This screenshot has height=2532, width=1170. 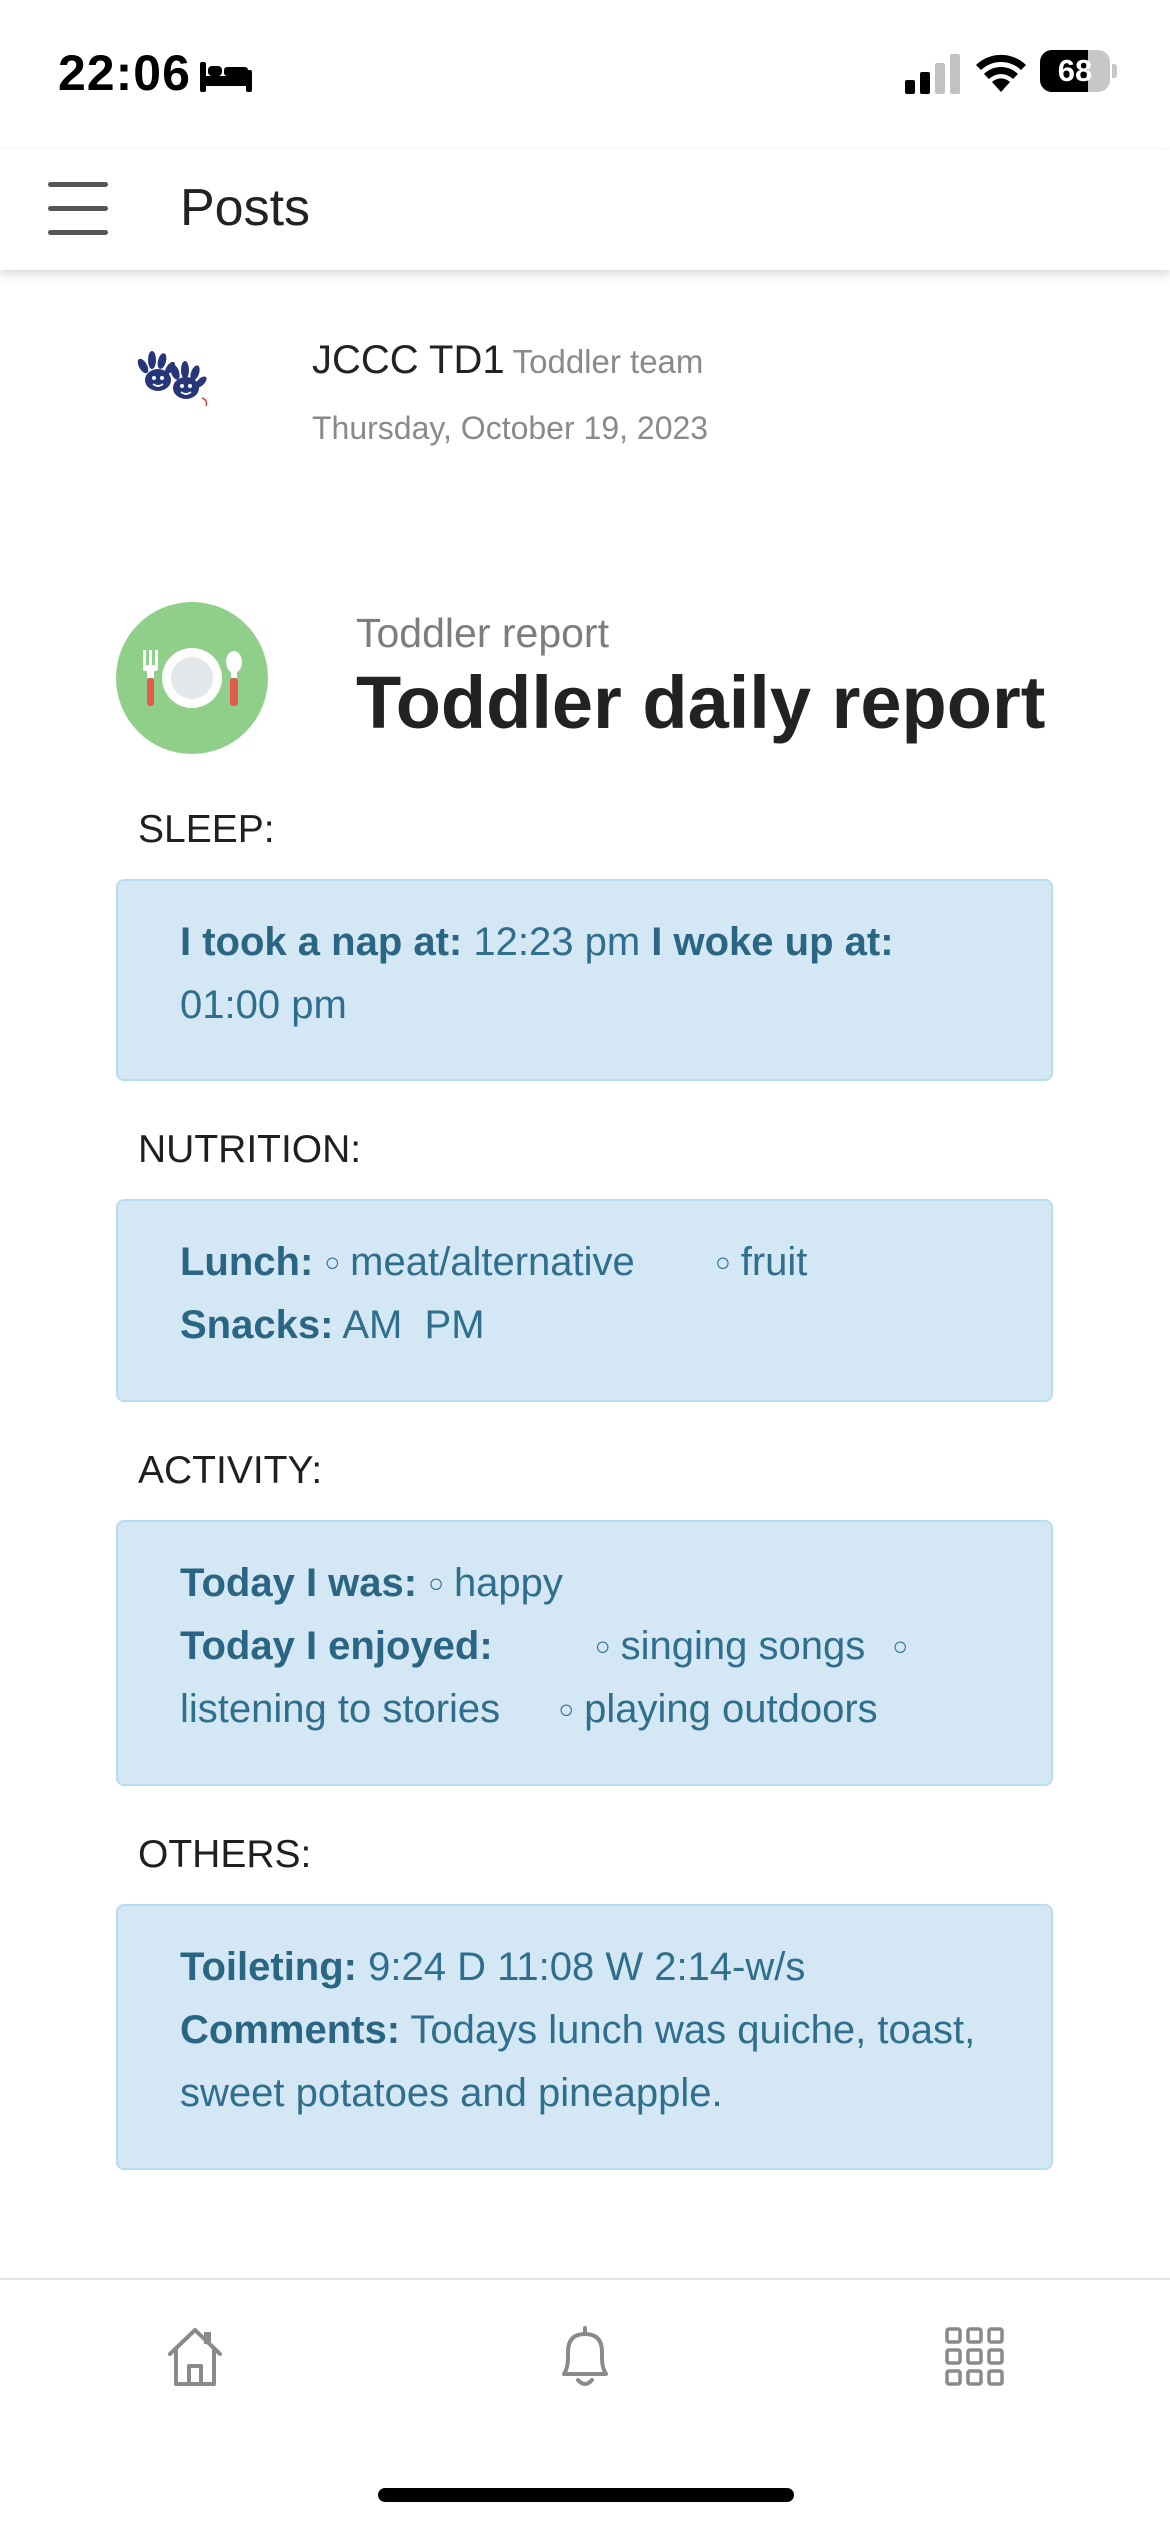 What do you see at coordinates (510, 428) in the screenshot?
I see `post-date: Thursday, October 19, 2023` at bounding box center [510, 428].